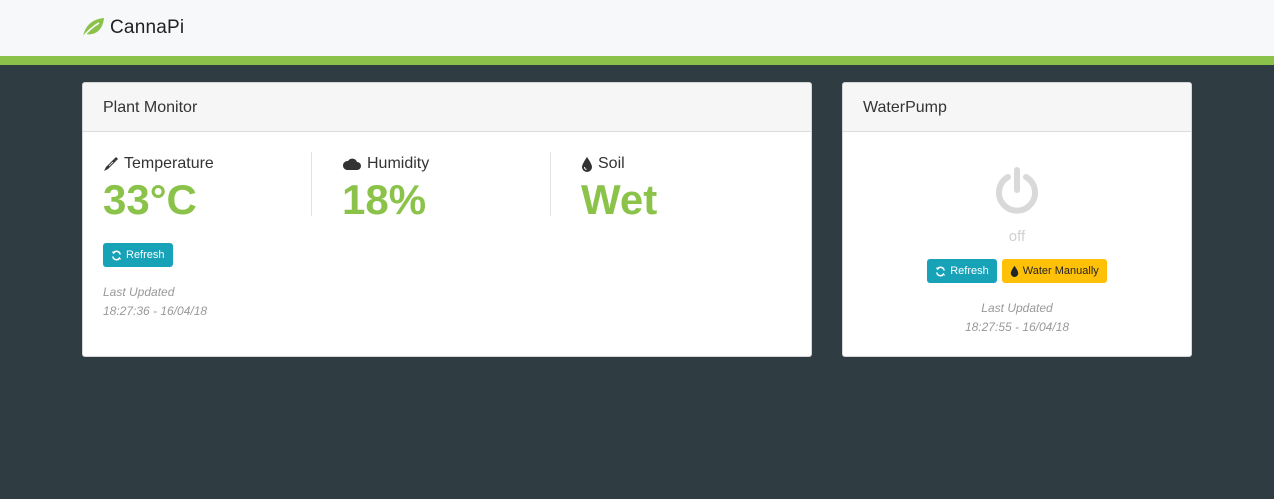  What do you see at coordinates (155, 302) in the screenshot?
I see `plant-last-updated: Last Updated 18:27:36 - 16/04/18` at bounding box center [155, 302].